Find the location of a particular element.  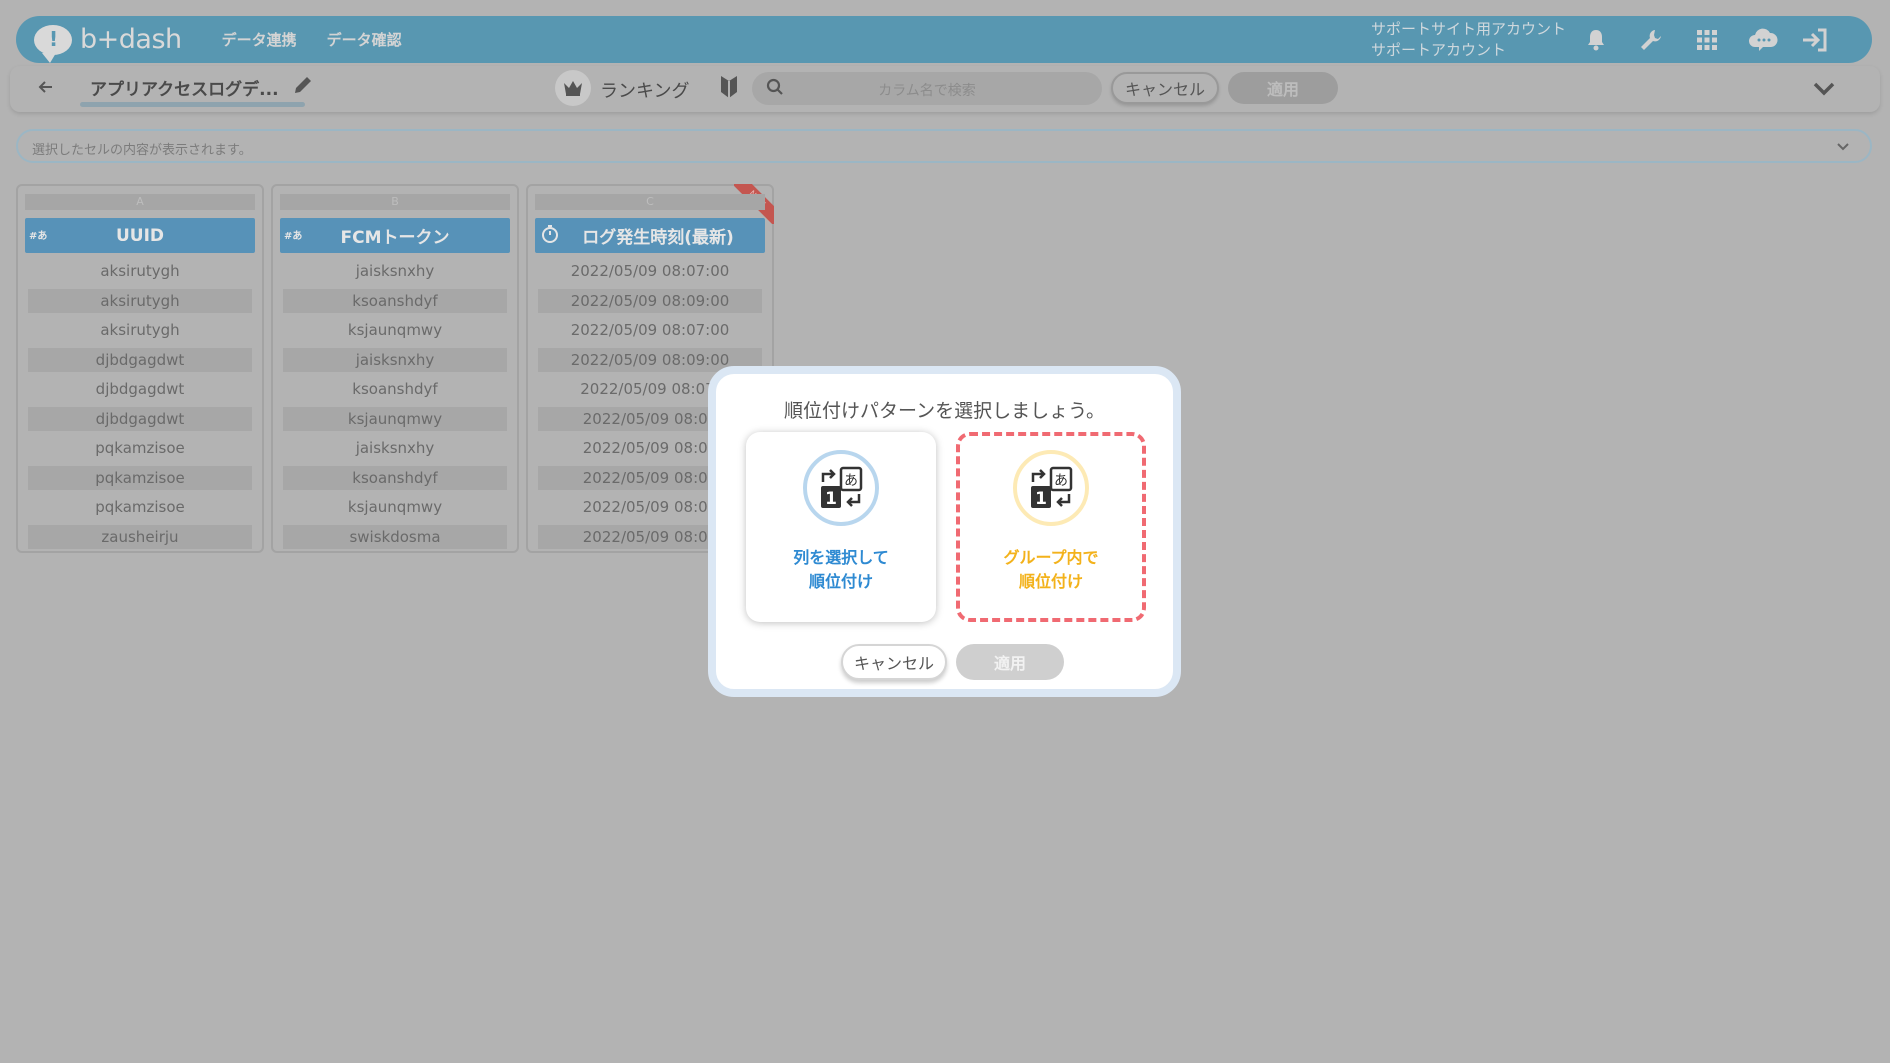

cell-content-bar: 選択したセルの内容が表示されます。 is located at coordinates (944, 146).